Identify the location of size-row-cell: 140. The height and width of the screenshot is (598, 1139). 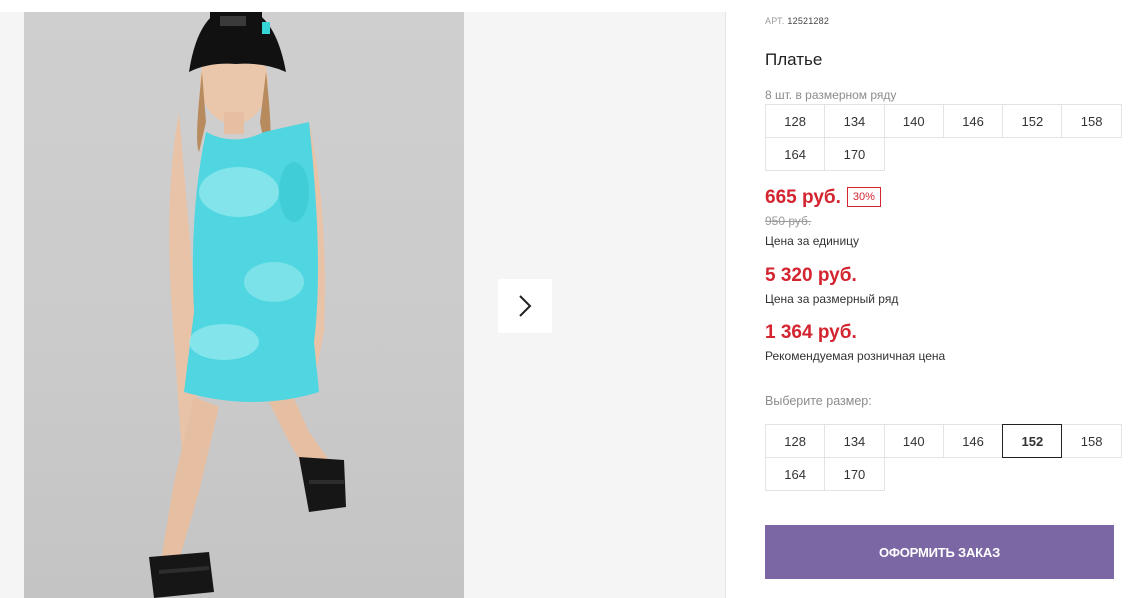
(913, 121).